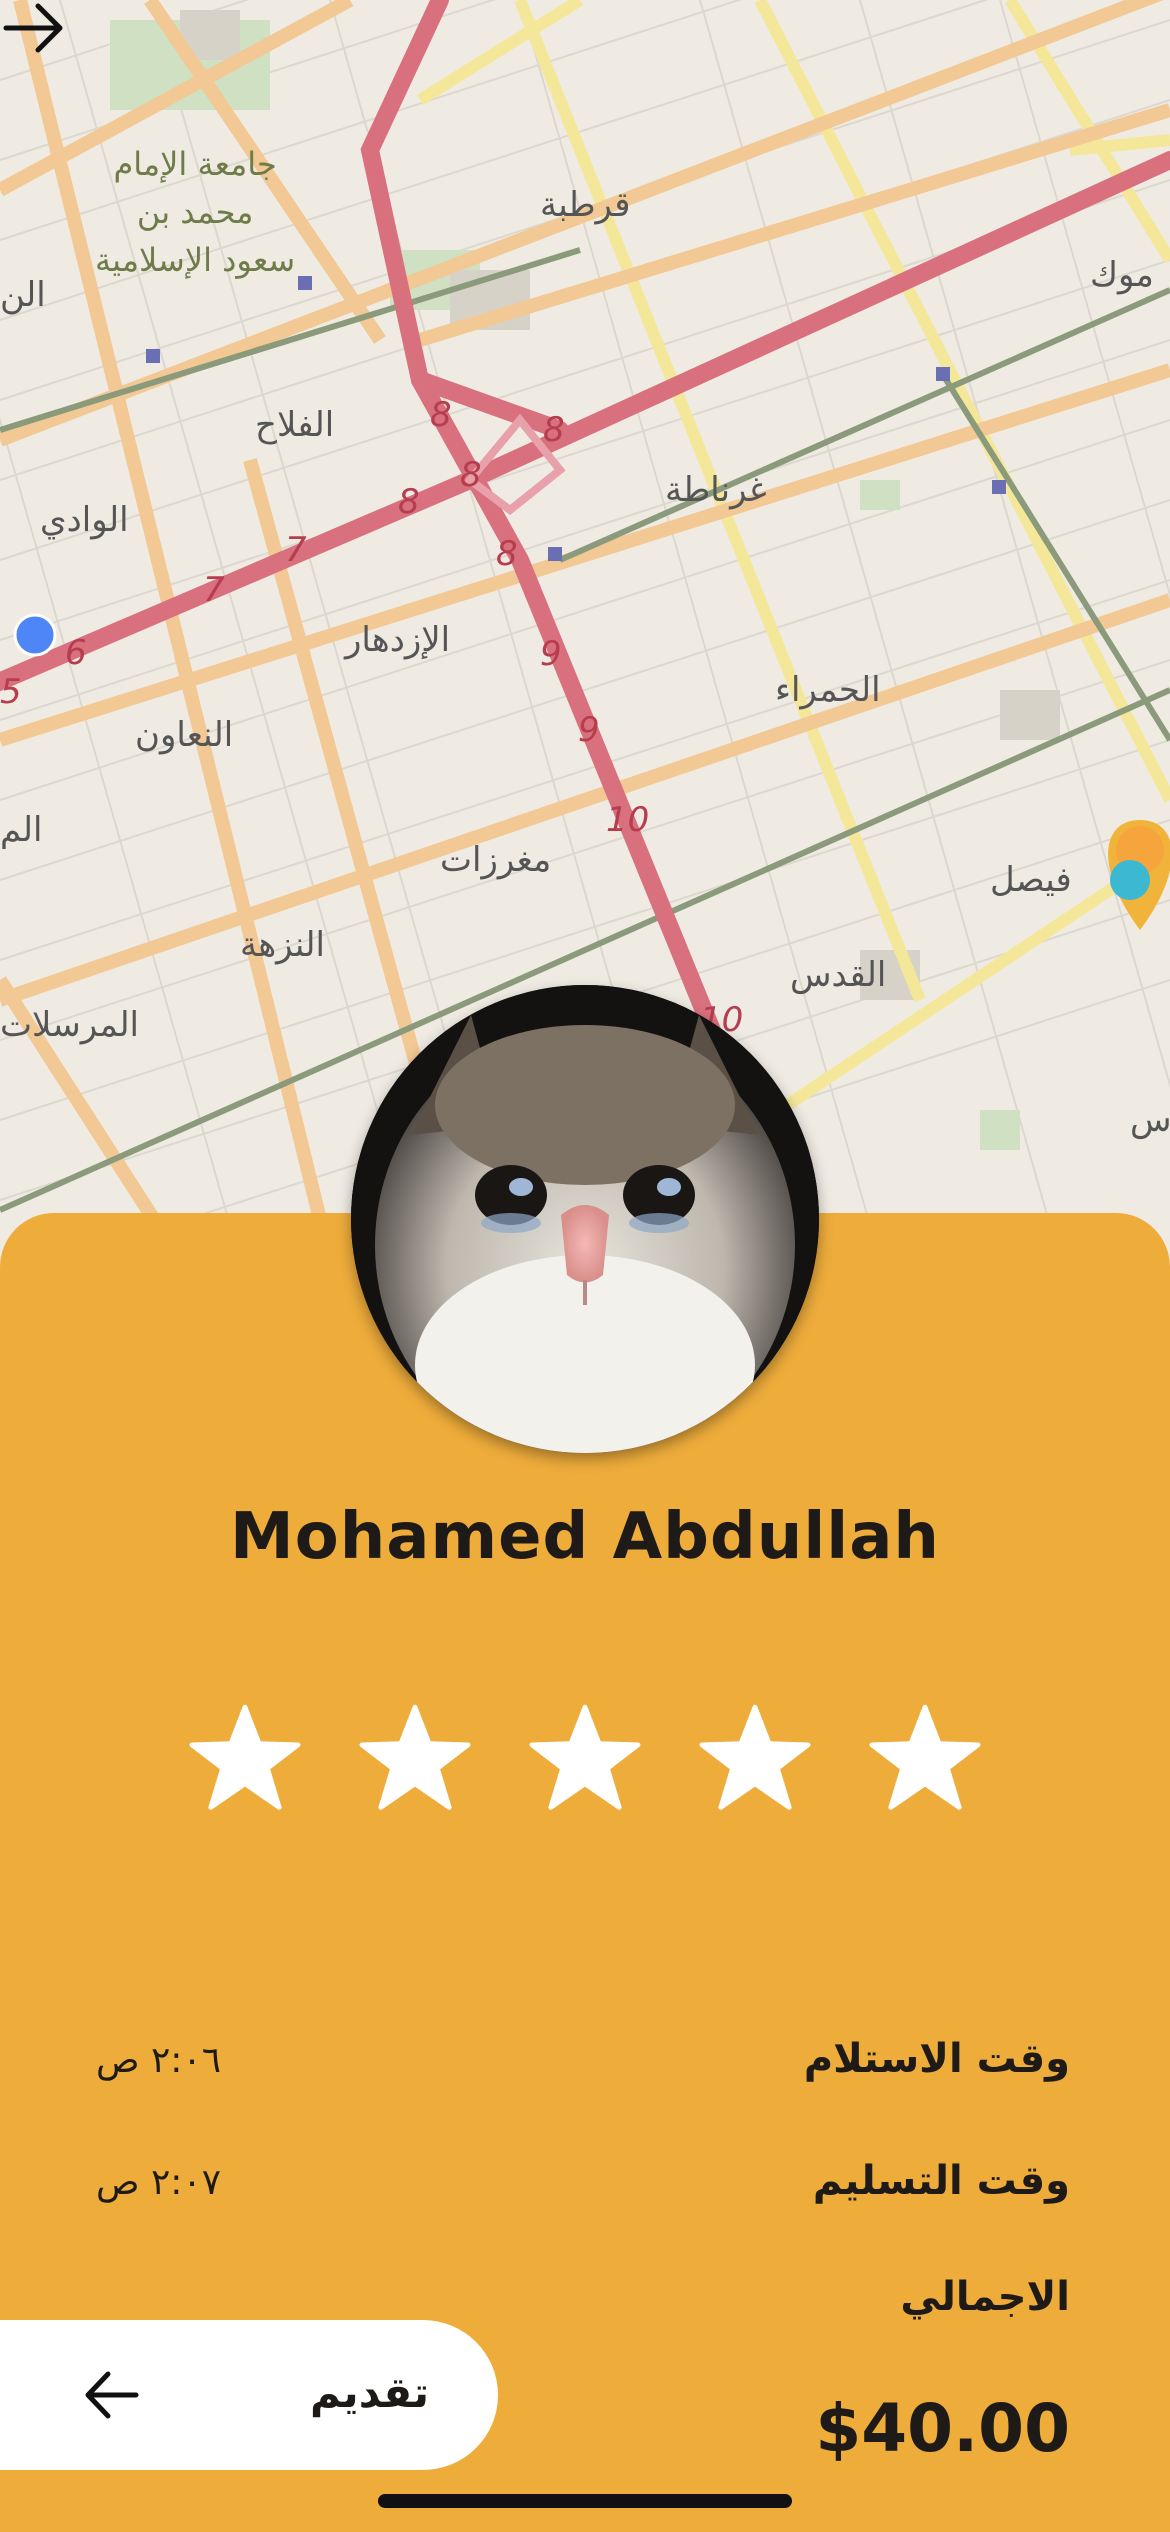 The image size is (1170, 2532). Describe the element at coordinates (585, 1537) in the screenshot. I see `driver-name: Mohamed Abdullah` at that location.